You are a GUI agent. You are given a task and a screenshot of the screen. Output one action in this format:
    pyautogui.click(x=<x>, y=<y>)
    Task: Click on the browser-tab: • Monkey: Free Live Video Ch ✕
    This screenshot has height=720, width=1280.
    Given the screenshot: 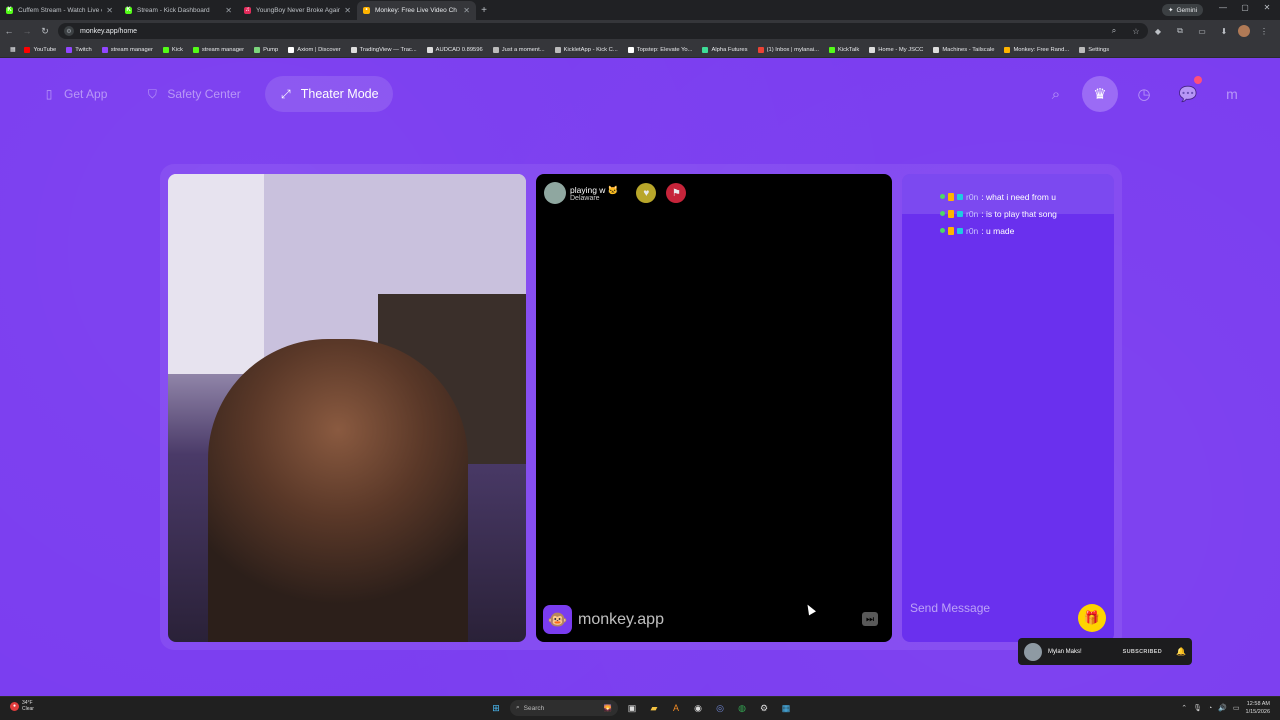 What is the action you would take?
    pyautogui.click(x=416, y=10)
    